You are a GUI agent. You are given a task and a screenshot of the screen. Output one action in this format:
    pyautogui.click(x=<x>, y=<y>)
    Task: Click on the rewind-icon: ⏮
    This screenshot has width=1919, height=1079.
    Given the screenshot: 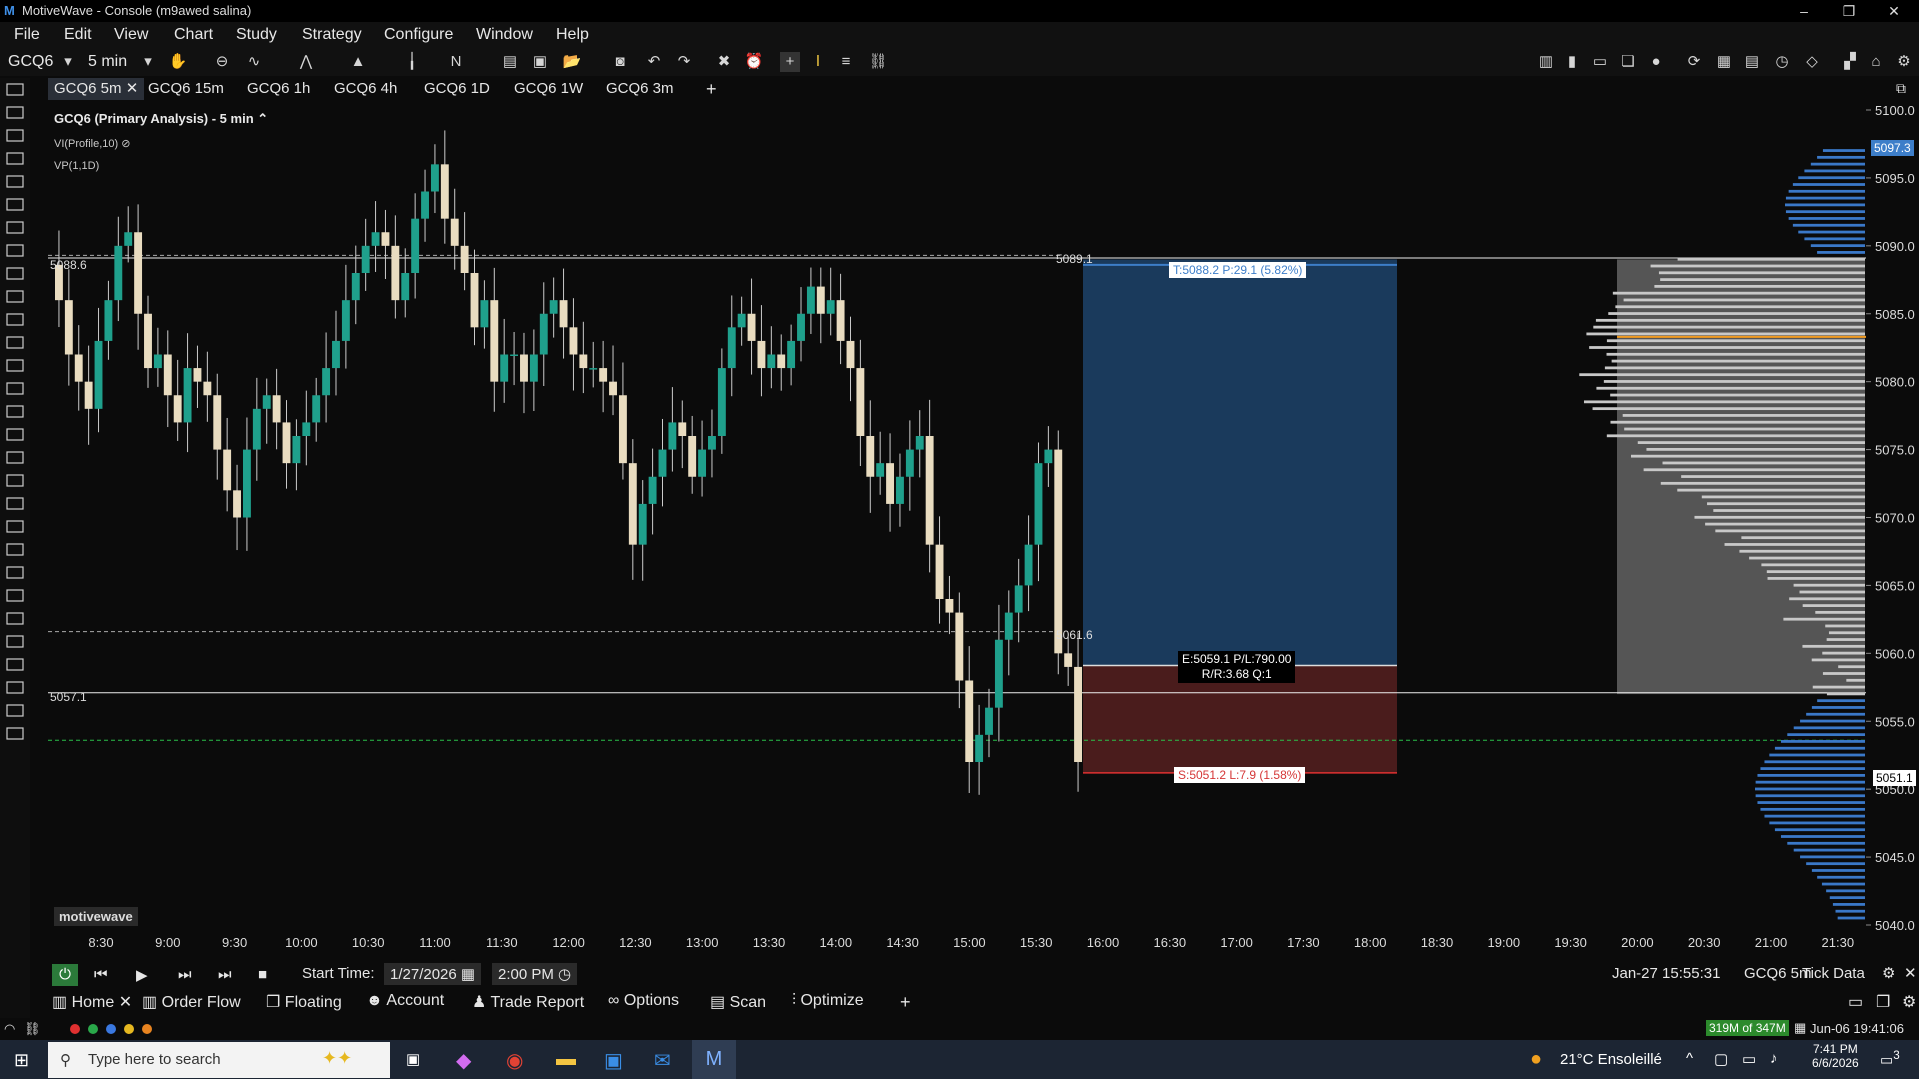 What is the action you would take?
    pyautogui.click(x=101, y=974)
    